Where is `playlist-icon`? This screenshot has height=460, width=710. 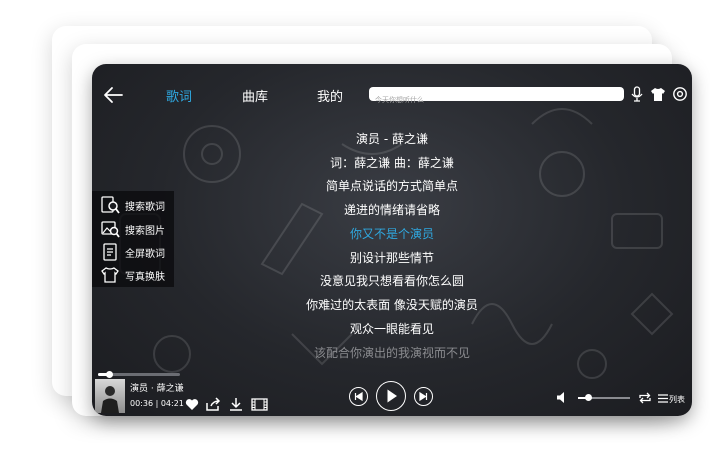
playlist-icon is located at coordinates (663, 398).